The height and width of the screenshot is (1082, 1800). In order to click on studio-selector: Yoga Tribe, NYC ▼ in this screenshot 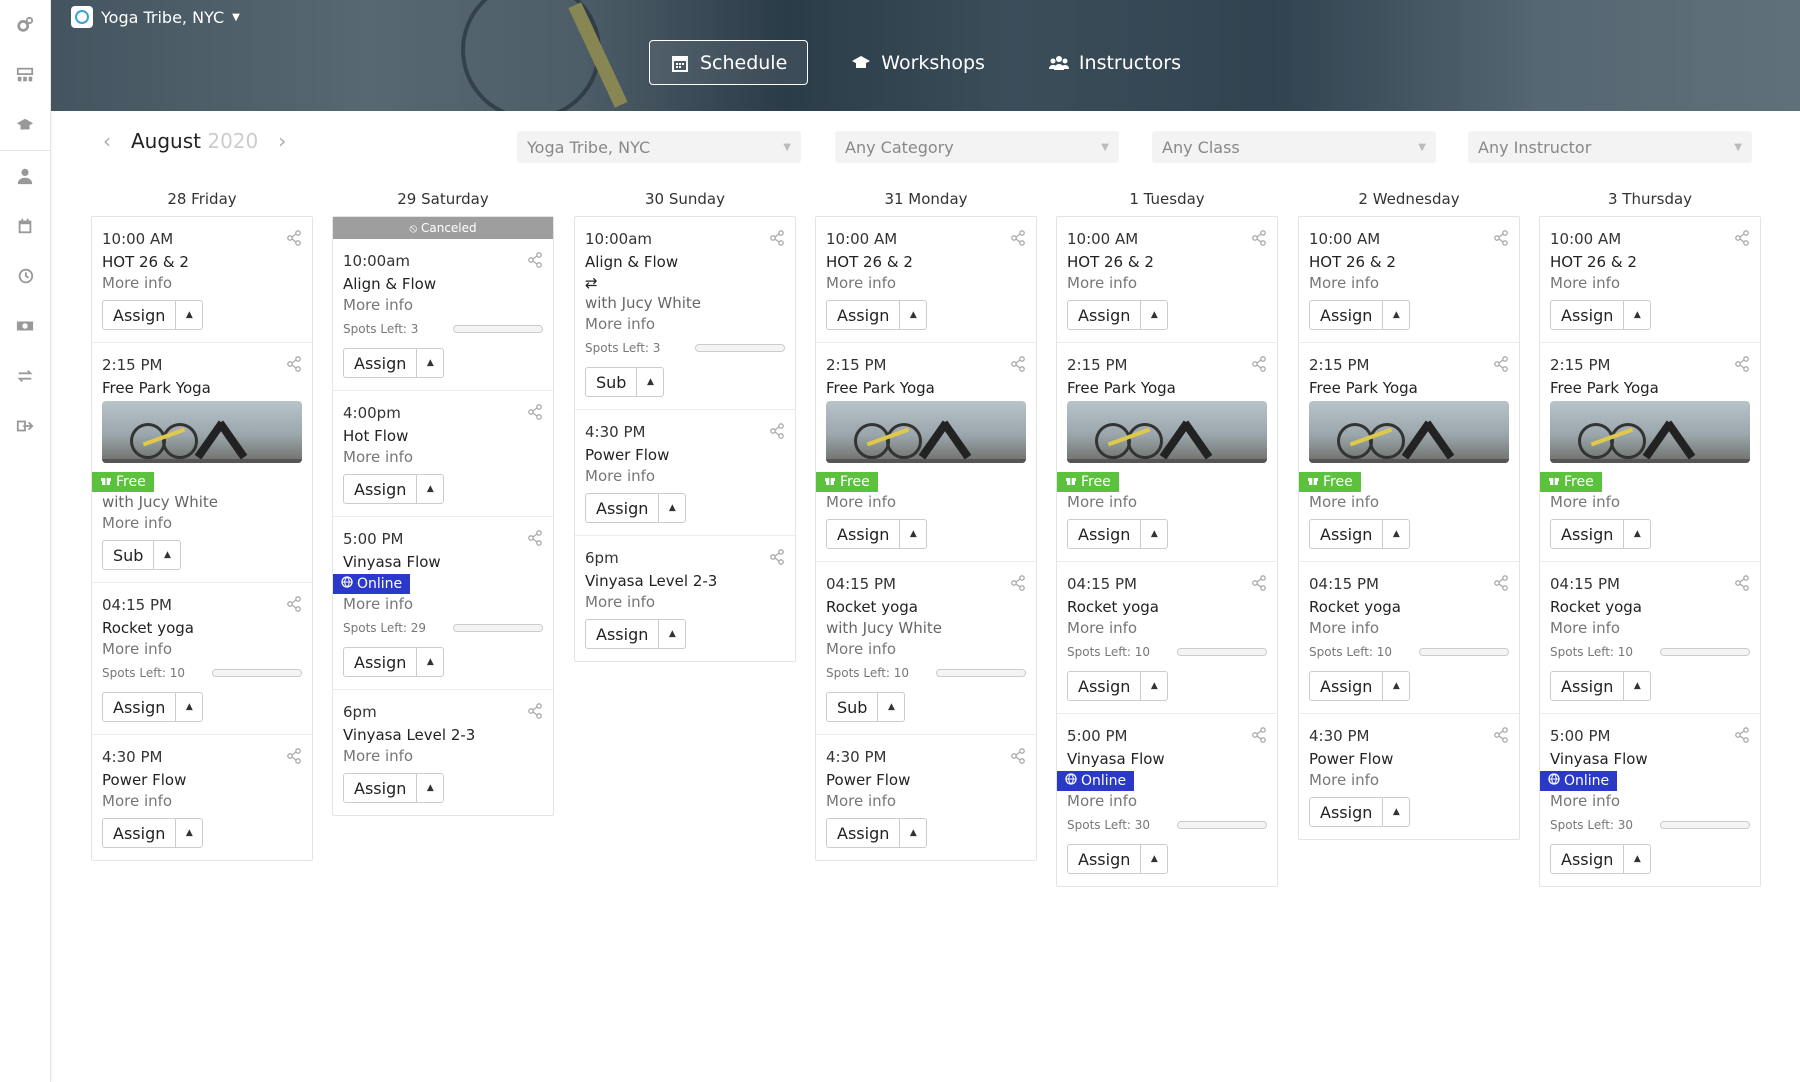, I will do `click(155, 17)`.